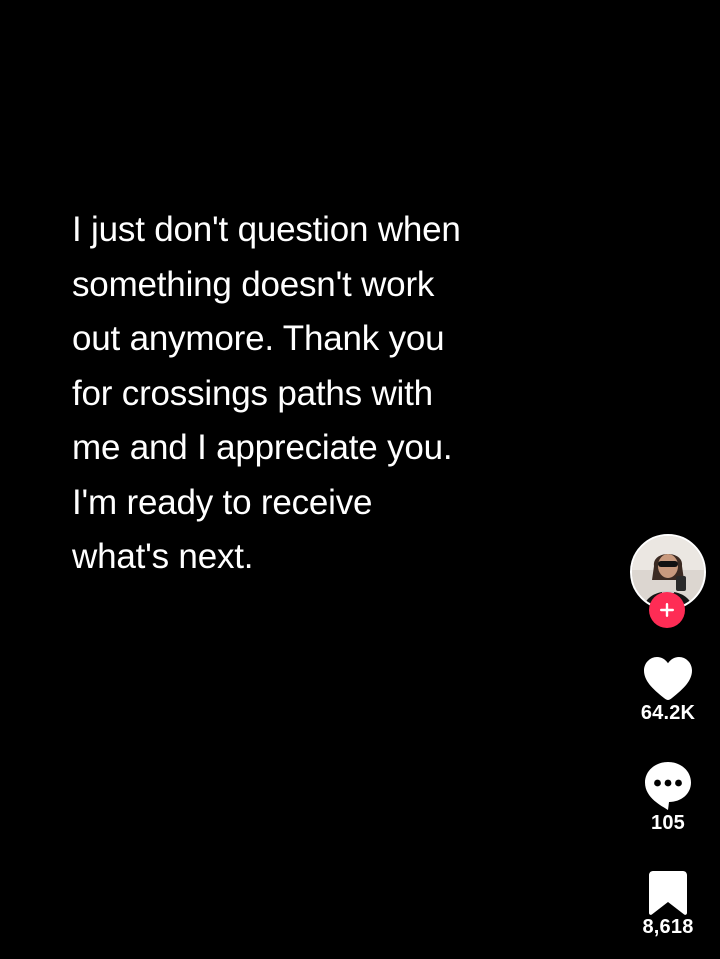 Image resolution: width=720 pixels, height=959 pixels. Describe the element at coordinates (668, 823) in the screenshot. I see `comment-count: 105` at that location.